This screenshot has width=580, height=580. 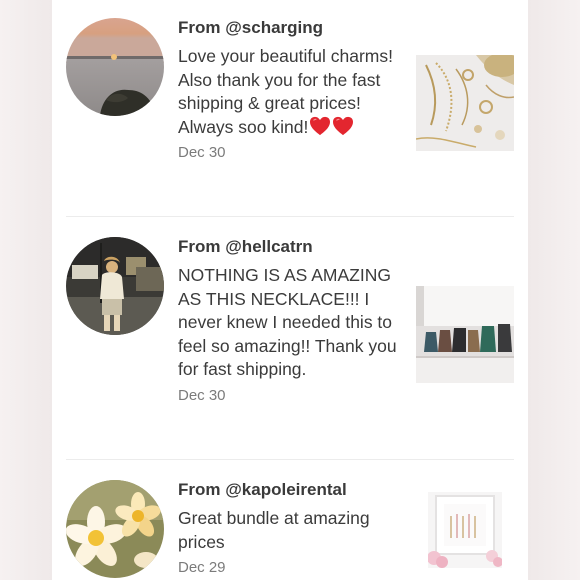 I want to click on jewelry-image, so click(x=465, y=103).